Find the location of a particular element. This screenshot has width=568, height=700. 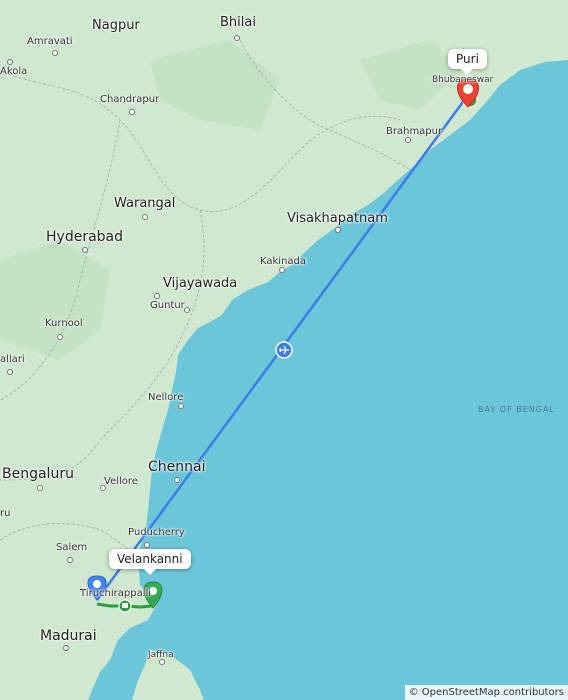

city-label-jaffna: Jaffna is located at coordinates (161, 655).